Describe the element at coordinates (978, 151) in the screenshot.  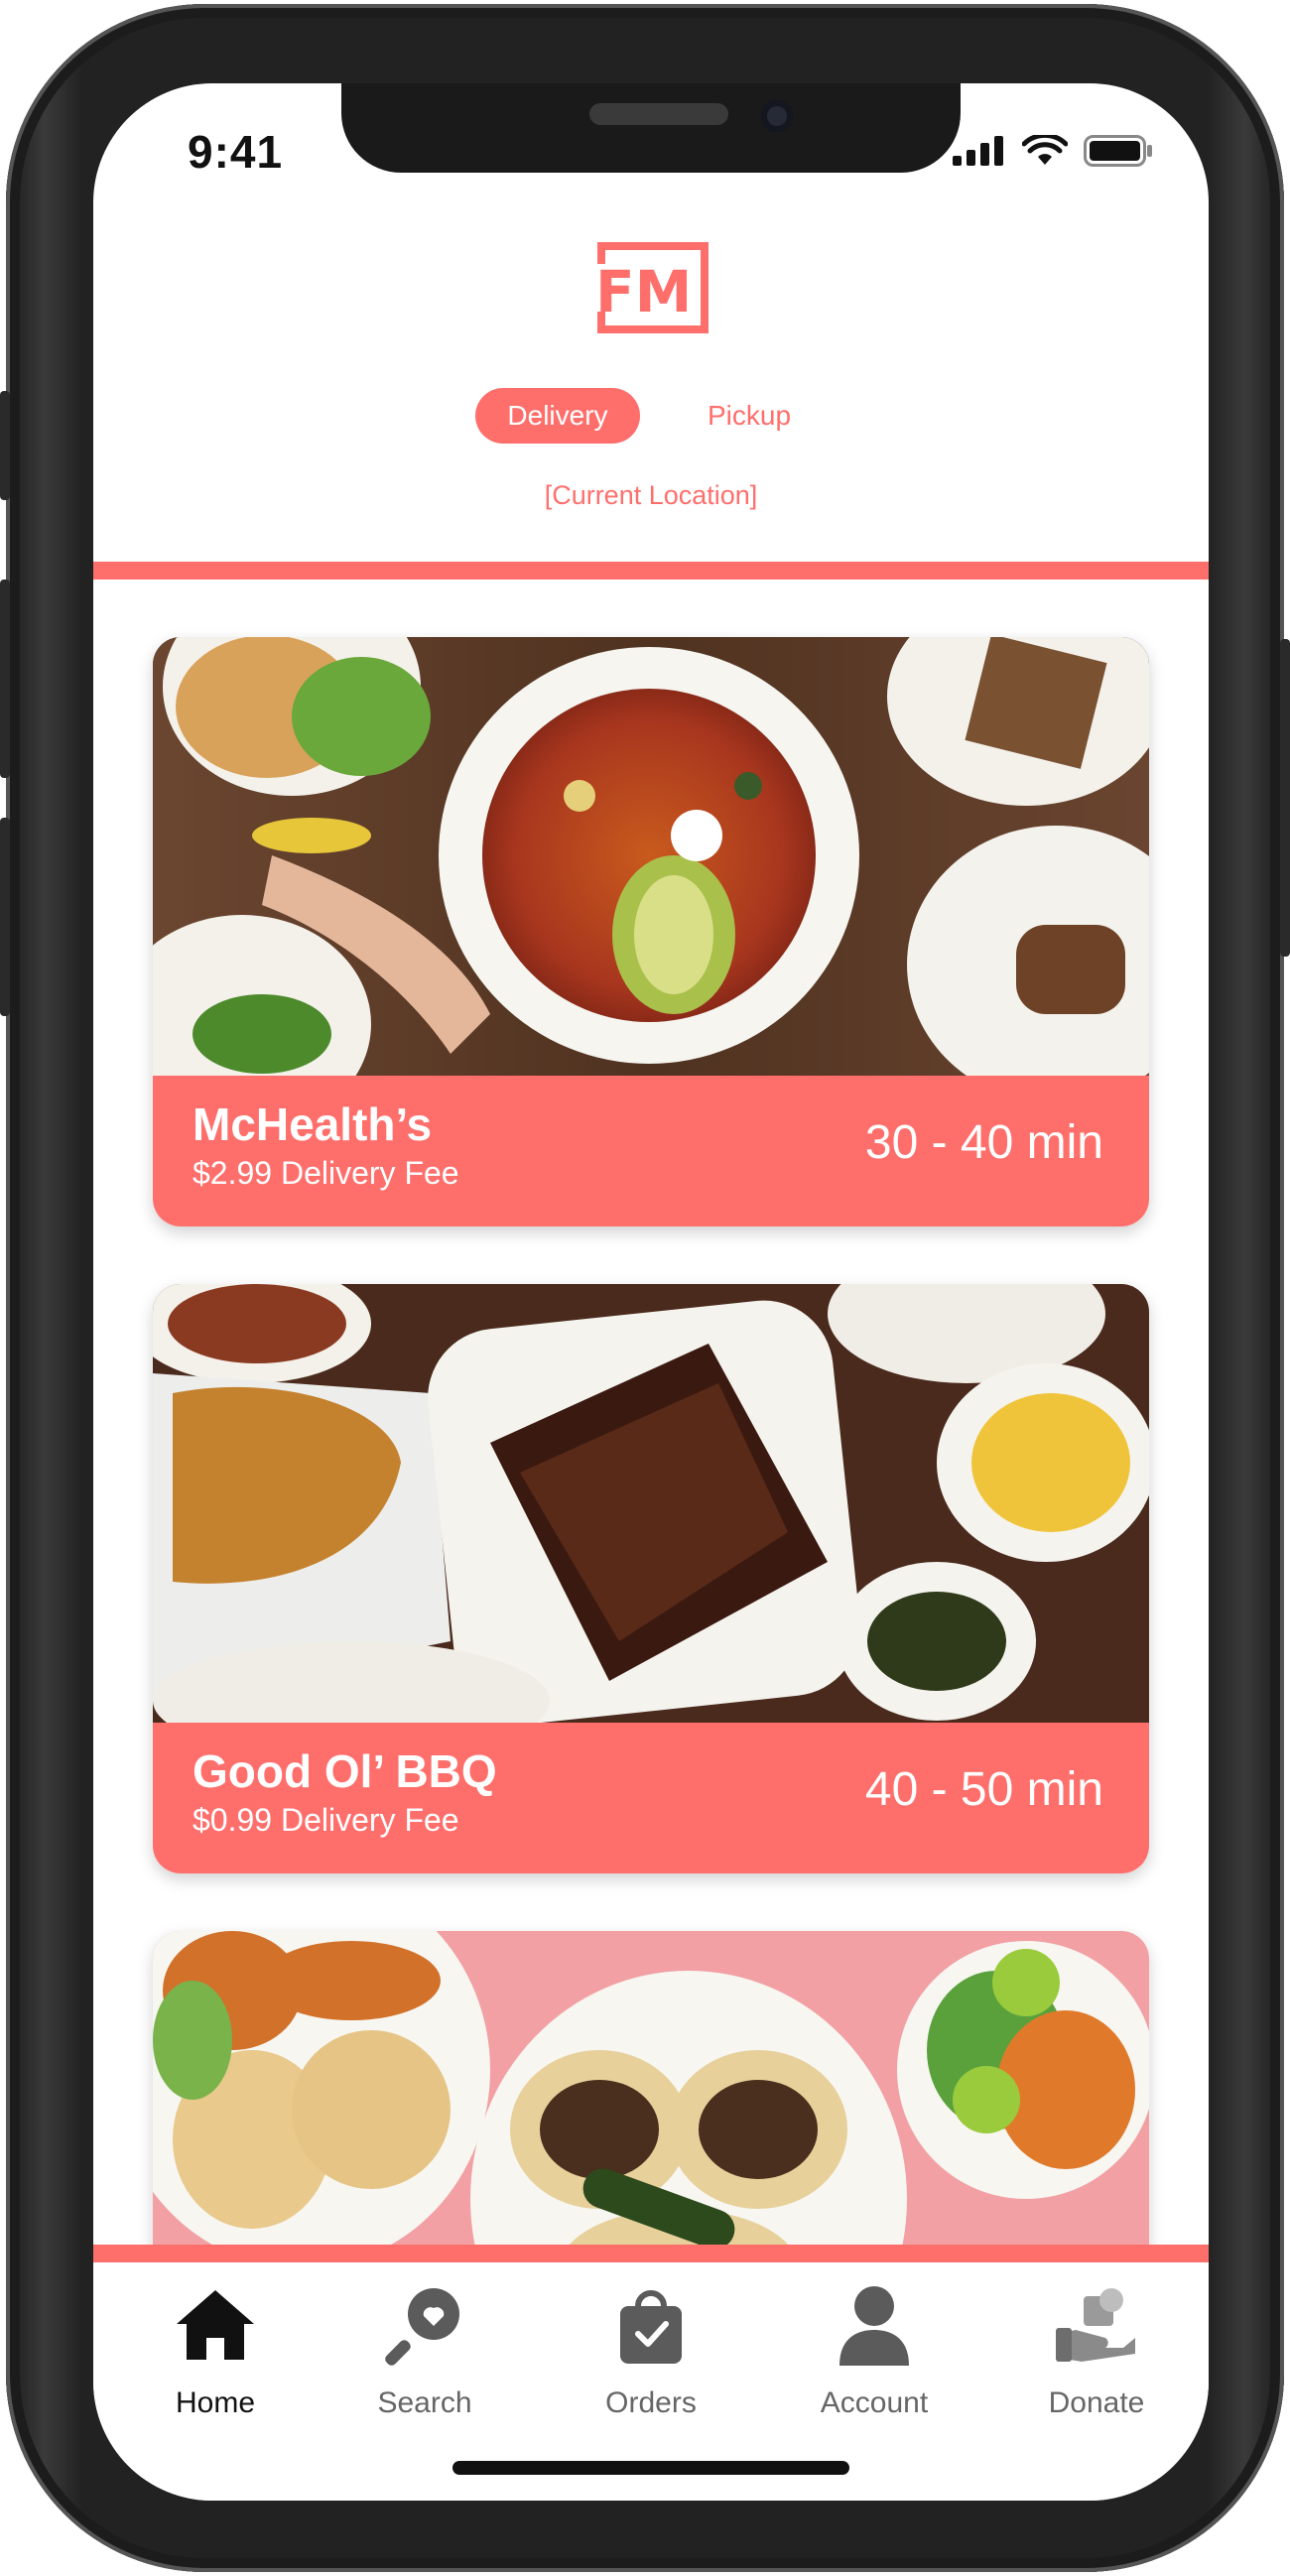
I see `signal-icon` at that location.